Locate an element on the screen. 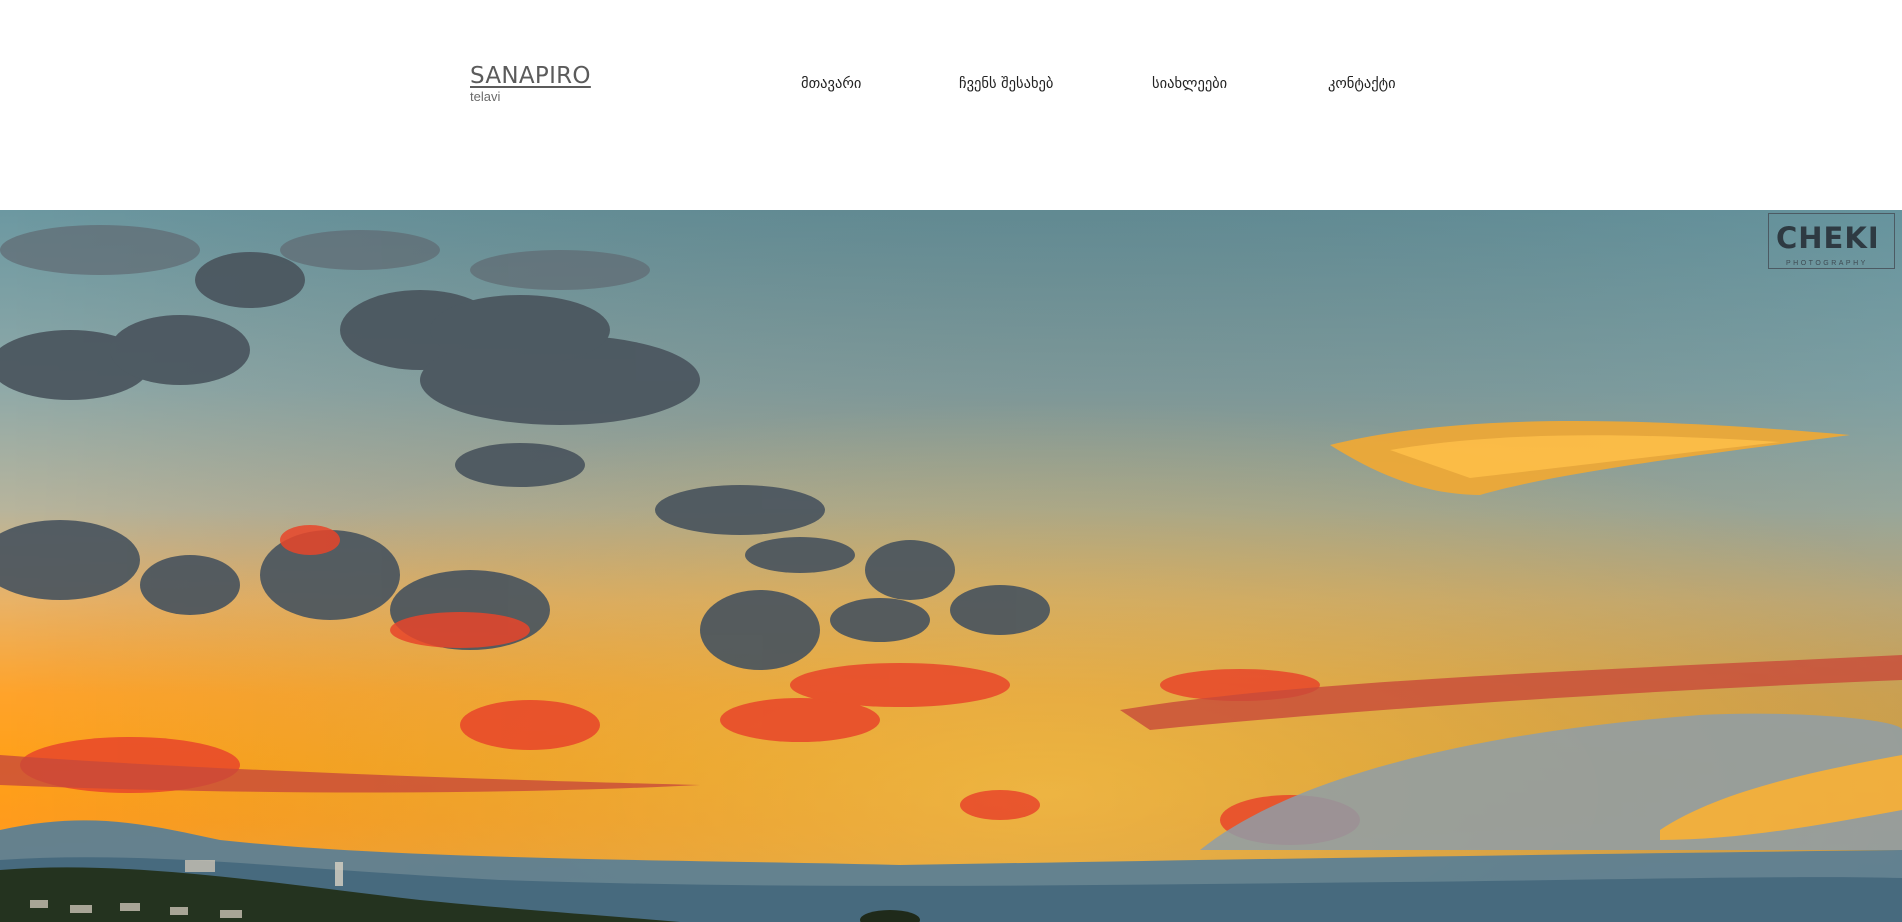 The image size is (1902, 922). nav-item-news: სიახლეები is located at coordinates (1189, 84).